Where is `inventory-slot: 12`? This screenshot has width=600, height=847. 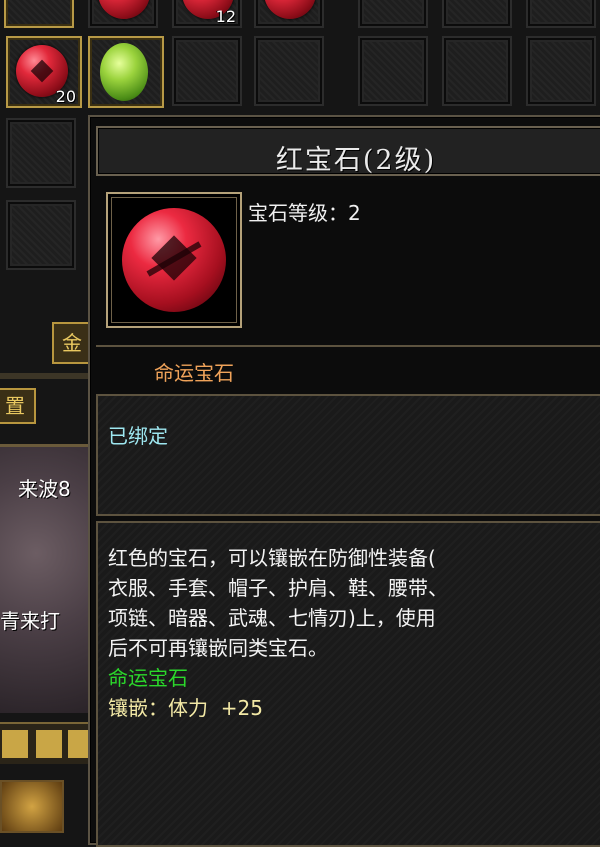
inventory-slot: 12 is located at coordinates (207, 14).